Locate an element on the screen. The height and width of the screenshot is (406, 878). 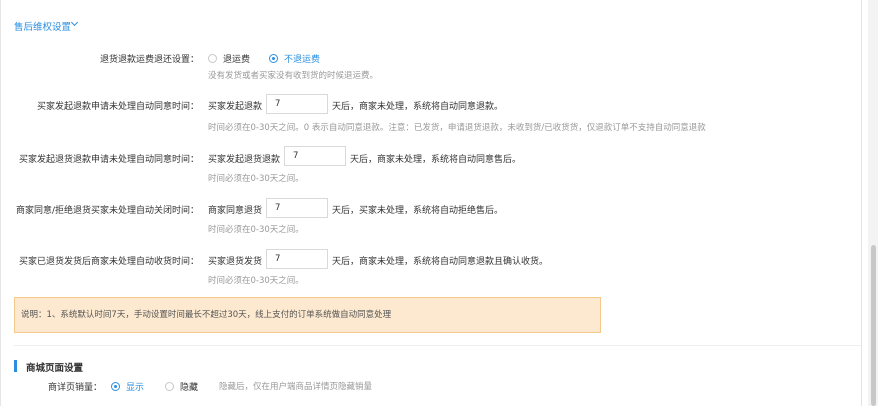
auto-receive-label: 买家已退货发货后商家未处理自动收货时间： is located at coordinates (108, 262).